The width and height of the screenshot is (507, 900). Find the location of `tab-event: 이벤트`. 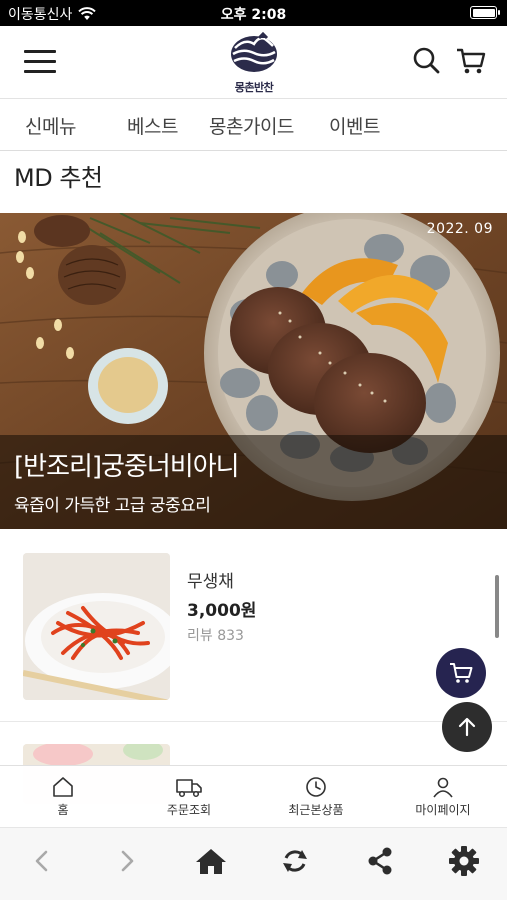

tab-event: 이벤트 is located at coordinates (354, 125).